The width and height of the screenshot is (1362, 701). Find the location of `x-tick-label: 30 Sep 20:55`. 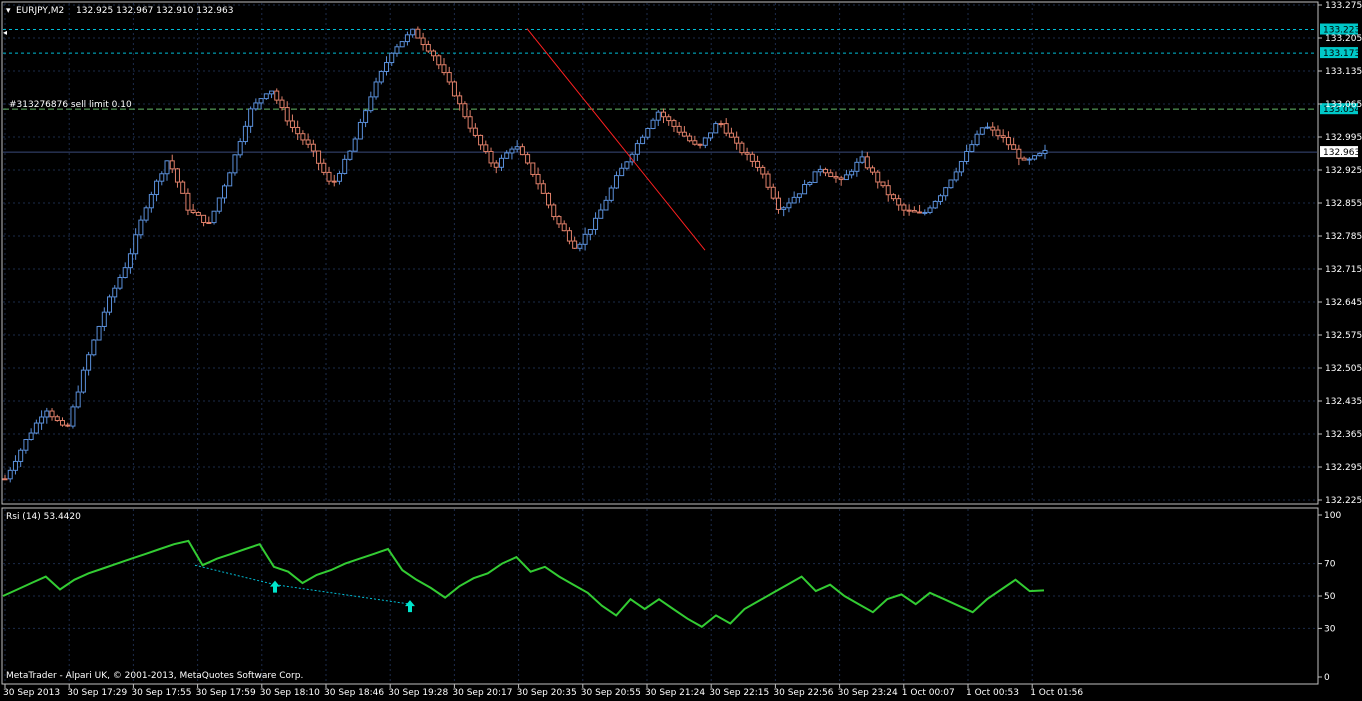

x-tick-label: 30 Sep 20:55 is located at coordinates (611, 693).